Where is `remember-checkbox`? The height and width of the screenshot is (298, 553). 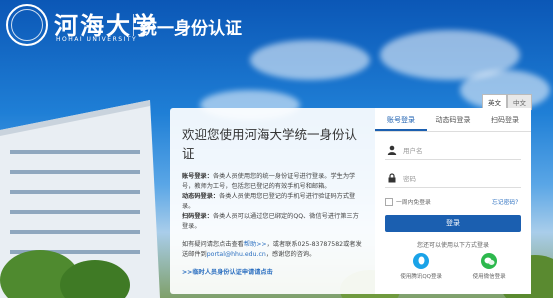 remember-checkbox is located at coordinates (389, 201).